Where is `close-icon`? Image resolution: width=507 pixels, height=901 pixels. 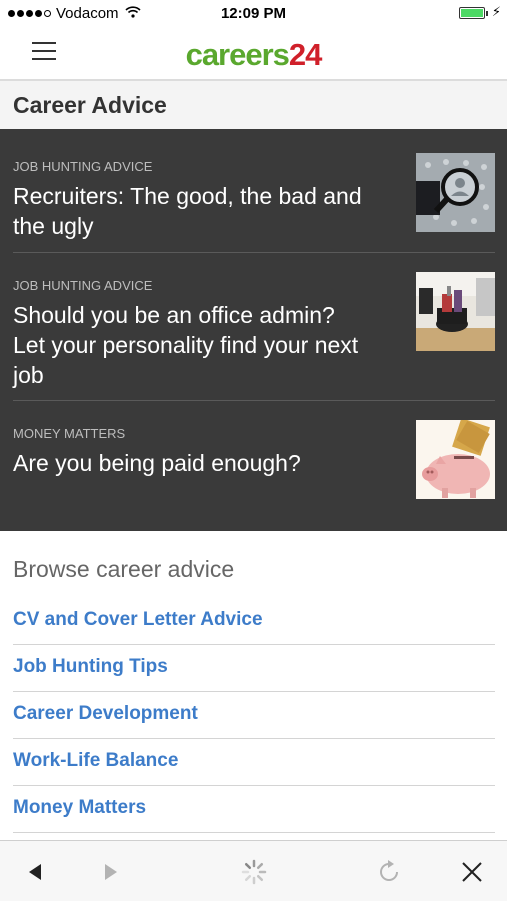
close-icon is located at coordinates (472, 872).